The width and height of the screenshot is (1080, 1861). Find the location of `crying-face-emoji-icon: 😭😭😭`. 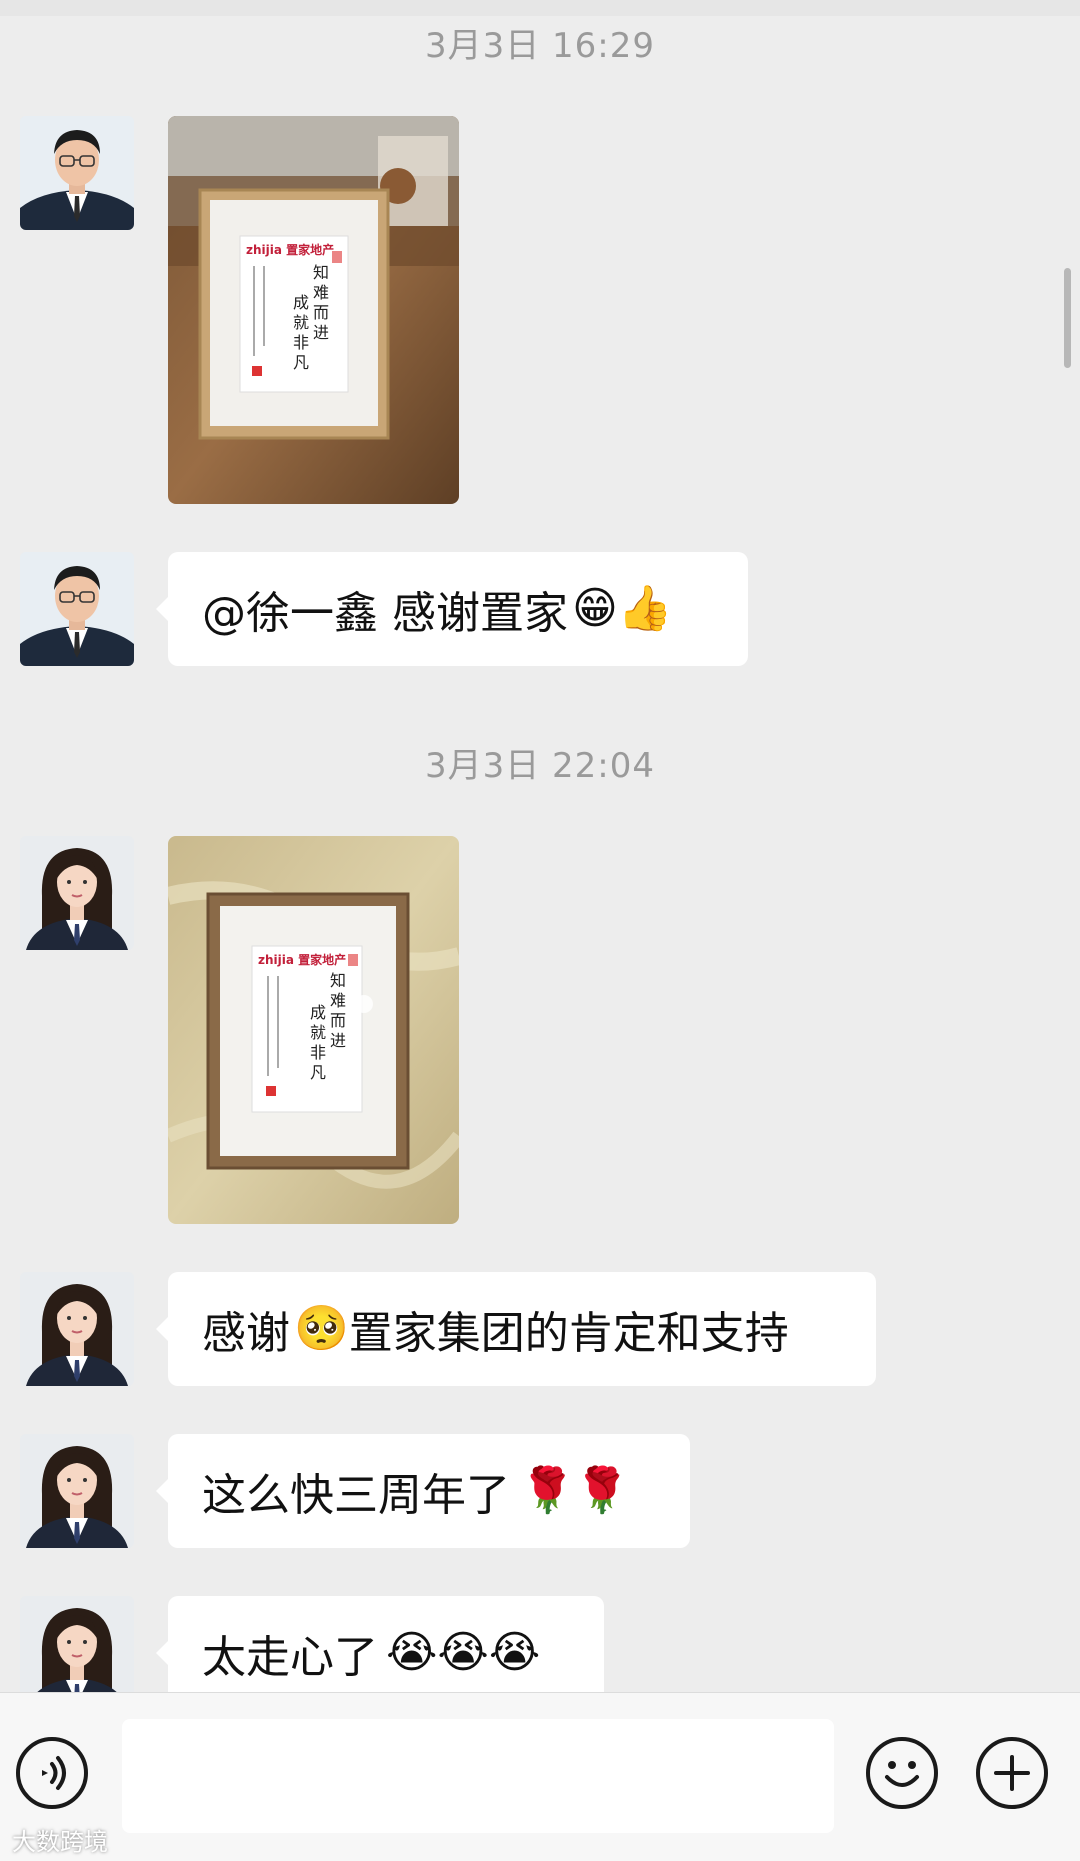

crying-face-emoji-icon: 😭😭😭 is located at coordinates (463, 1652).